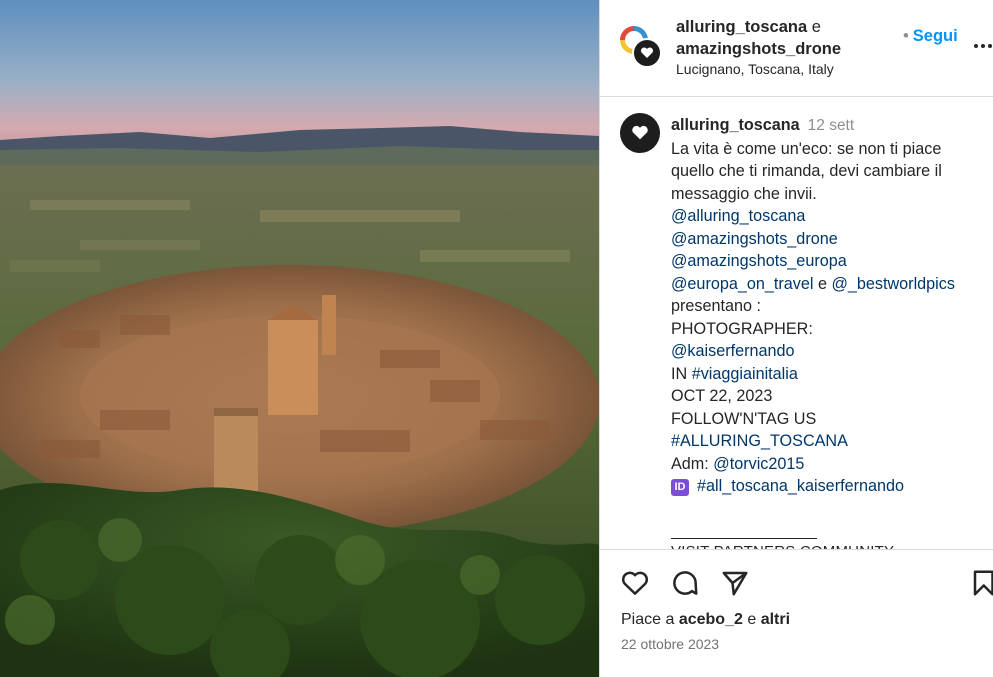  What do you see at coordinates (755, 69) in the screenshot?
I see `post-location: Lucignano, Toscana, Italy` at bounding box center [755, 69].